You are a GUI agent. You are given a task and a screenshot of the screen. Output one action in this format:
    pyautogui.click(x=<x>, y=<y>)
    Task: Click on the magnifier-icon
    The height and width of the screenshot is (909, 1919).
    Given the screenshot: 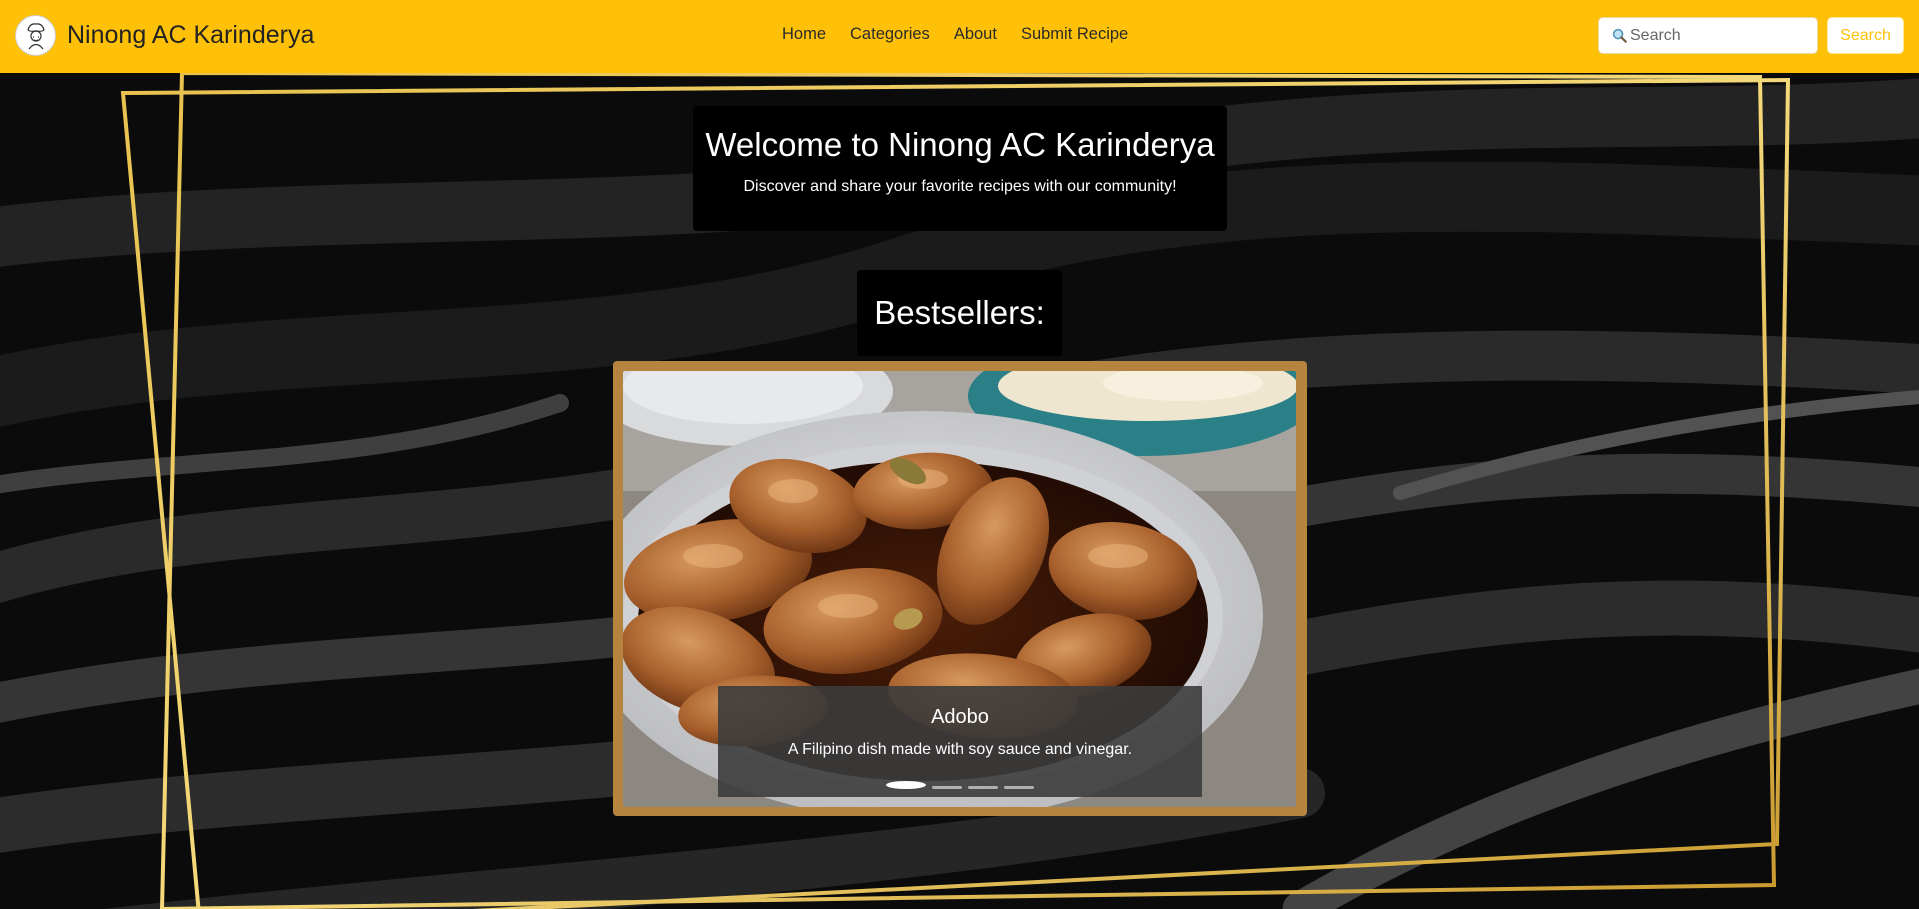 What is the action you would take?
    pyautogui.click(x=1619, y=35)
    